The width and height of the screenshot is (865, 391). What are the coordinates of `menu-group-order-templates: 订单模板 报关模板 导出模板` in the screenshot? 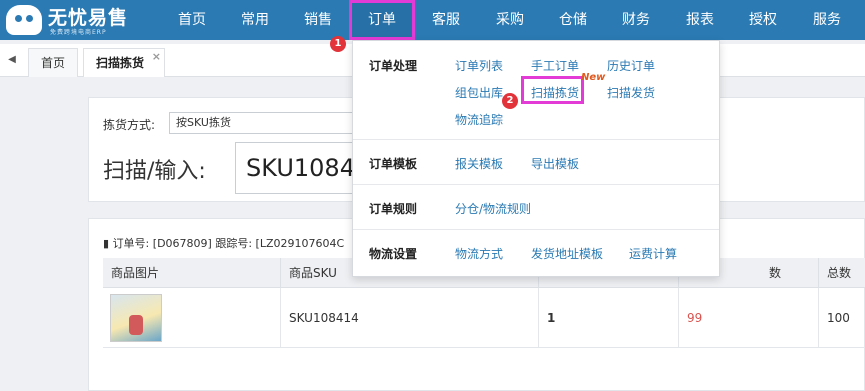 It's located at (536, 162).